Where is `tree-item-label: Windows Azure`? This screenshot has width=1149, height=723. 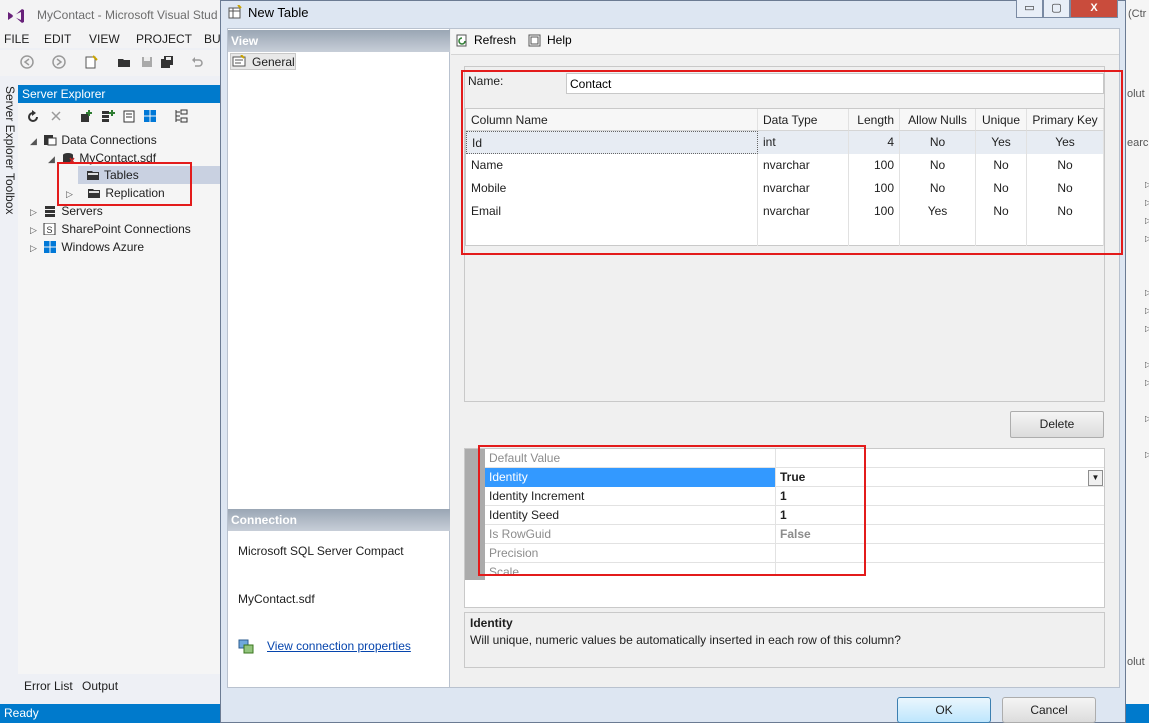 tree-item-label: Windows Azure is located at coordinates (103, 247).